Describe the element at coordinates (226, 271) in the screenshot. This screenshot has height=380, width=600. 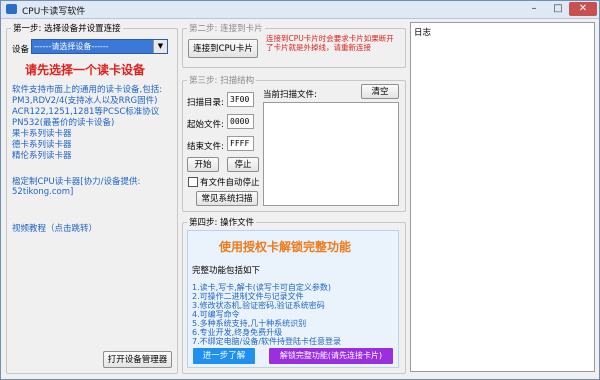
I see `features-title: 完整功能包括如下` at that location.